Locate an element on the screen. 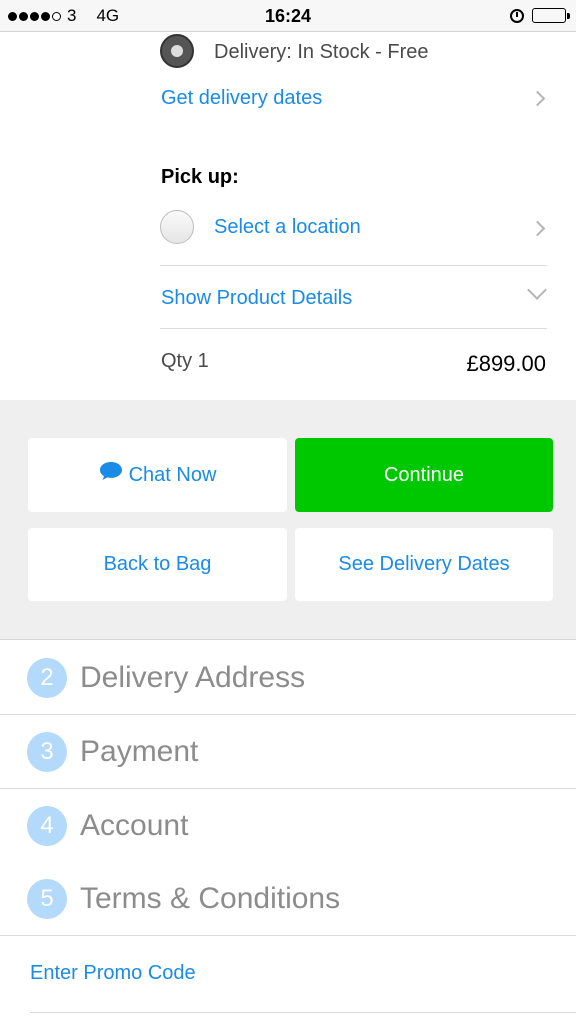 The image size is (576, 1024). pickup-heading: Pick up: is located at coordinates (200, 177).